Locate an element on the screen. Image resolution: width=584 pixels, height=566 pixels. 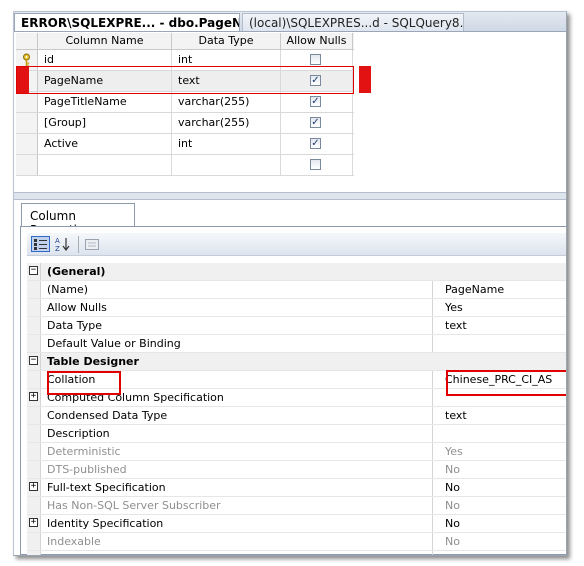
property-row: Indexable No is located at coordinates (296, 542).